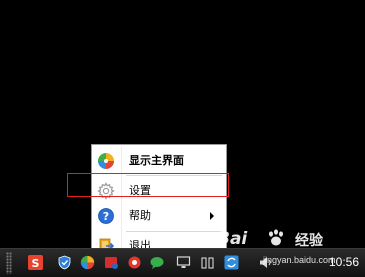  I want to click on settings-highlight-box, so click(148, 185).